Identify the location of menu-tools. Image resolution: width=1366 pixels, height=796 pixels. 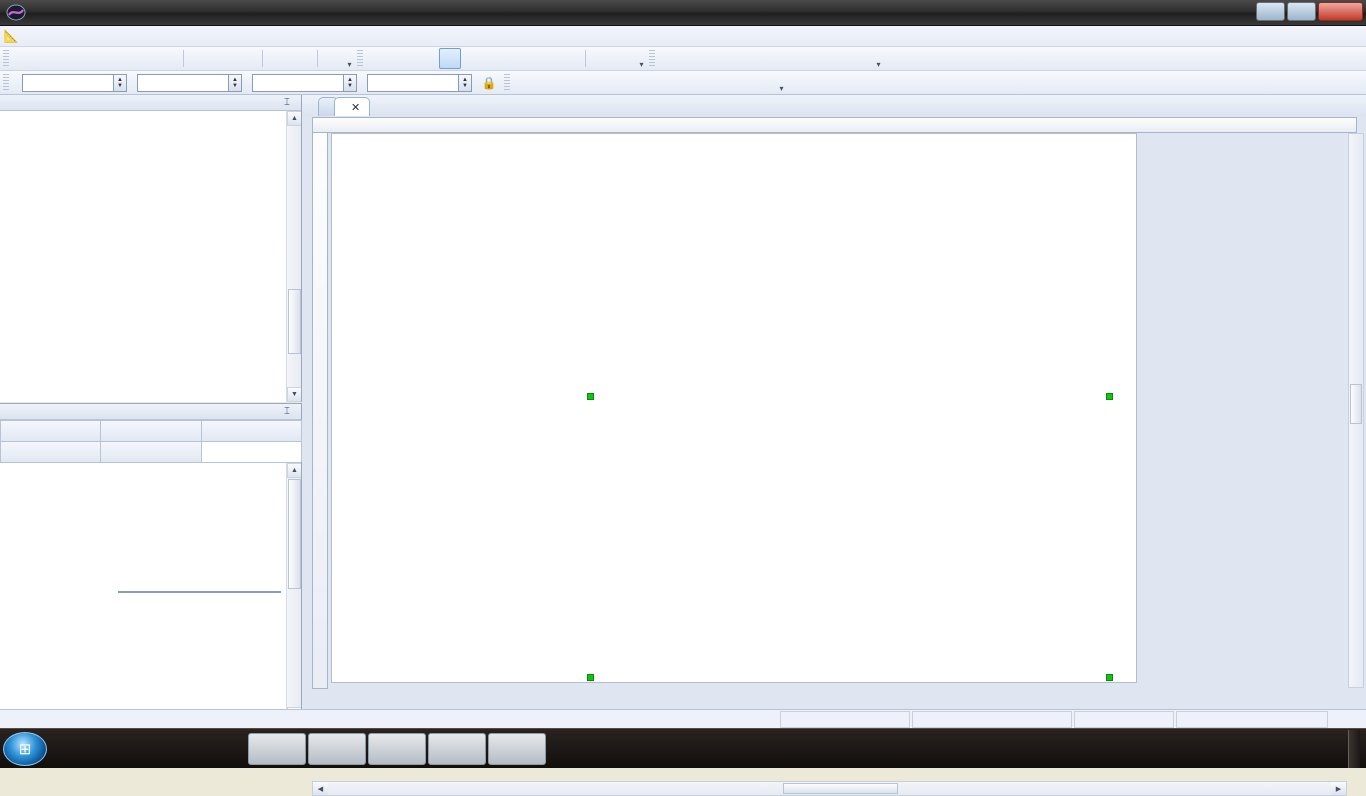
(158, 36).